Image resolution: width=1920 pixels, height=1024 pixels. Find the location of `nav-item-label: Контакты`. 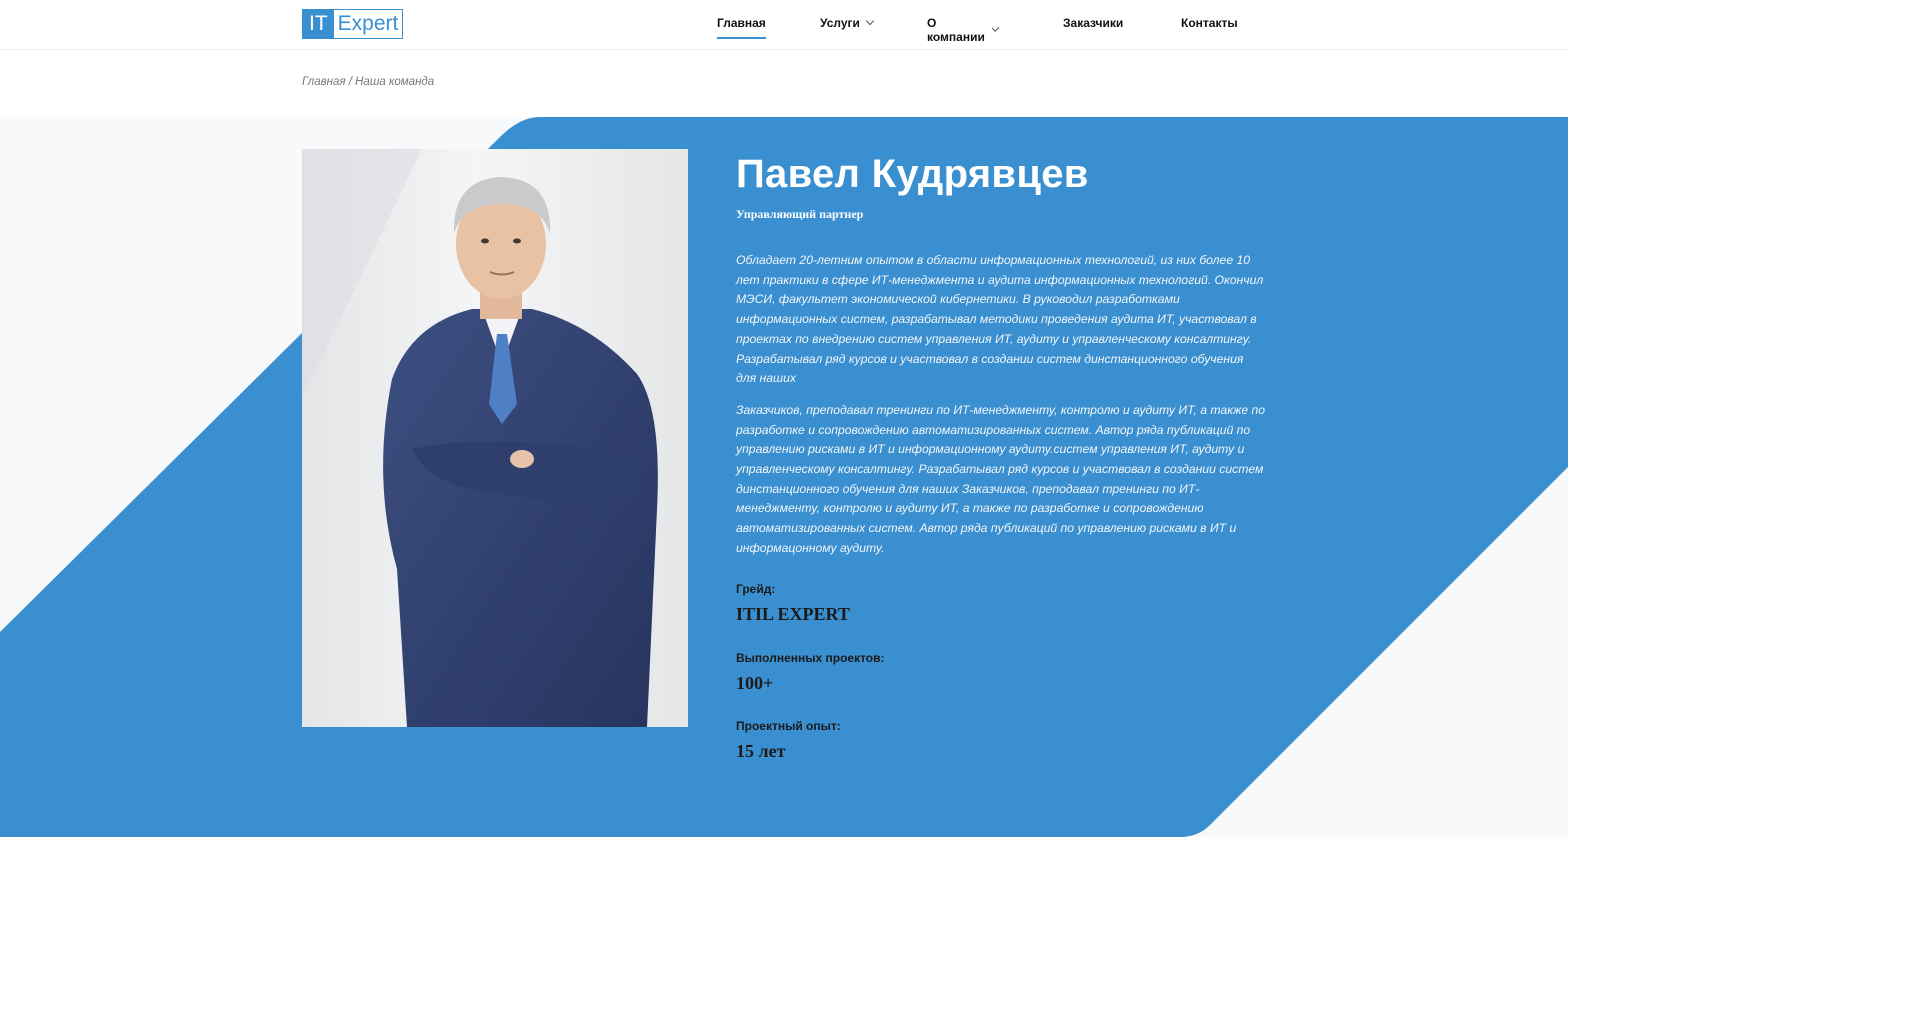

nav-item-label: Контакты is located at coordinates (1209, 23).